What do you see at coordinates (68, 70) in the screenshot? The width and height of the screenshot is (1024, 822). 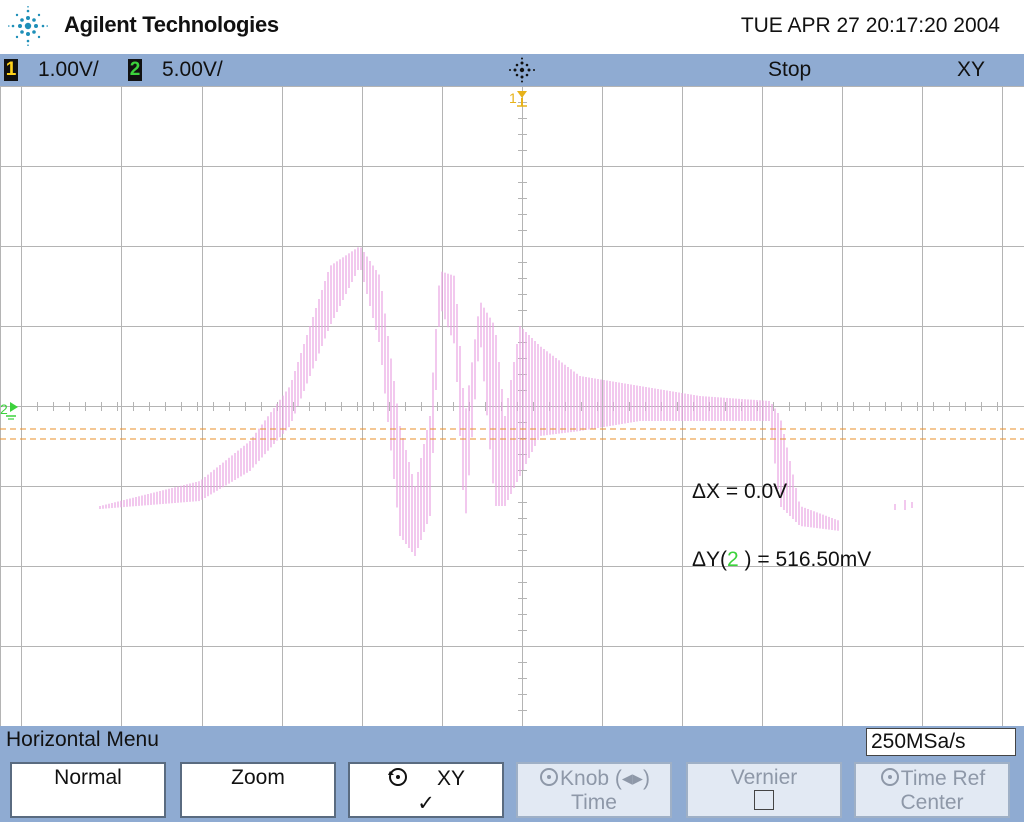 I see `channel-1-scale: 1.00V/` at bounding box center [68, 70].